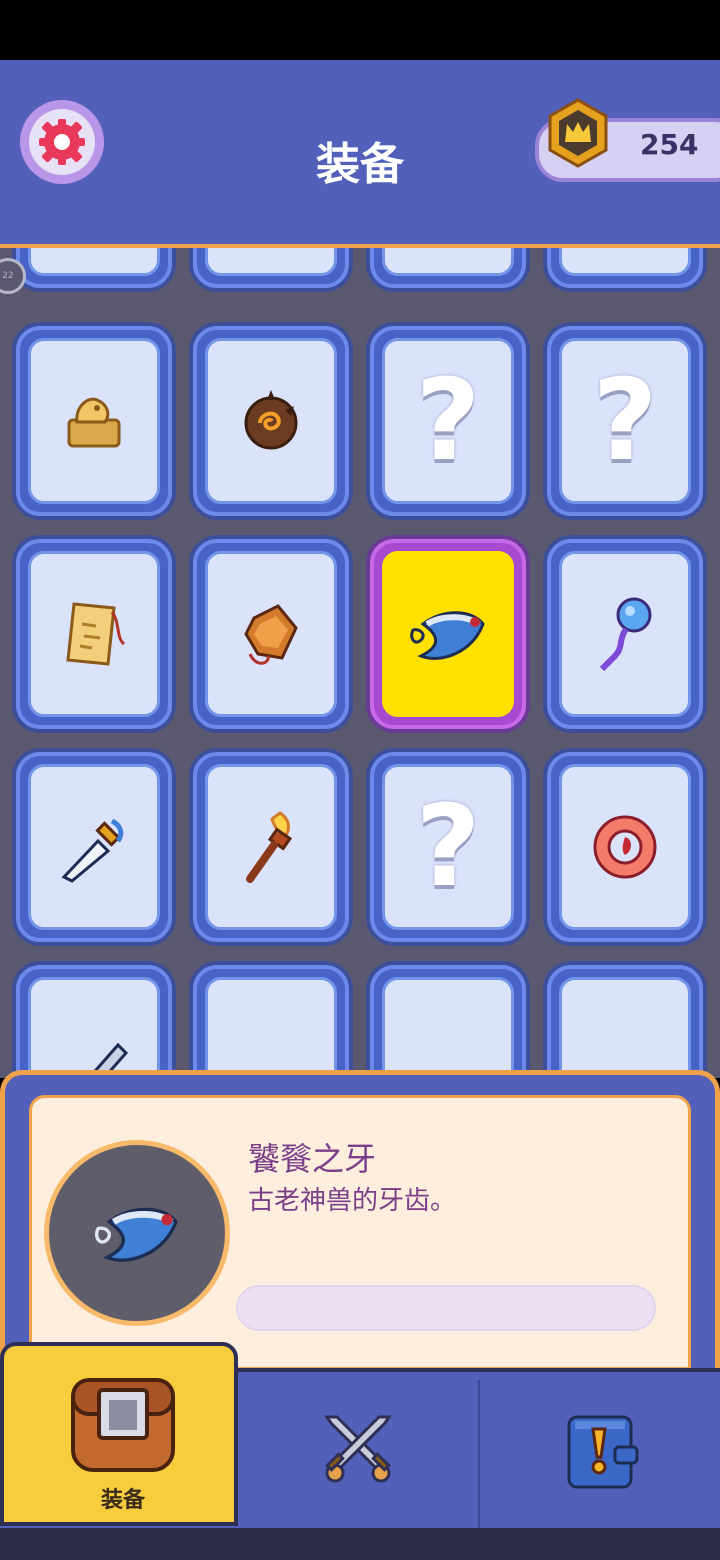 This screenshot has height=1560, width=720. I want to click on magic-staff-icon, so click(625, 634).